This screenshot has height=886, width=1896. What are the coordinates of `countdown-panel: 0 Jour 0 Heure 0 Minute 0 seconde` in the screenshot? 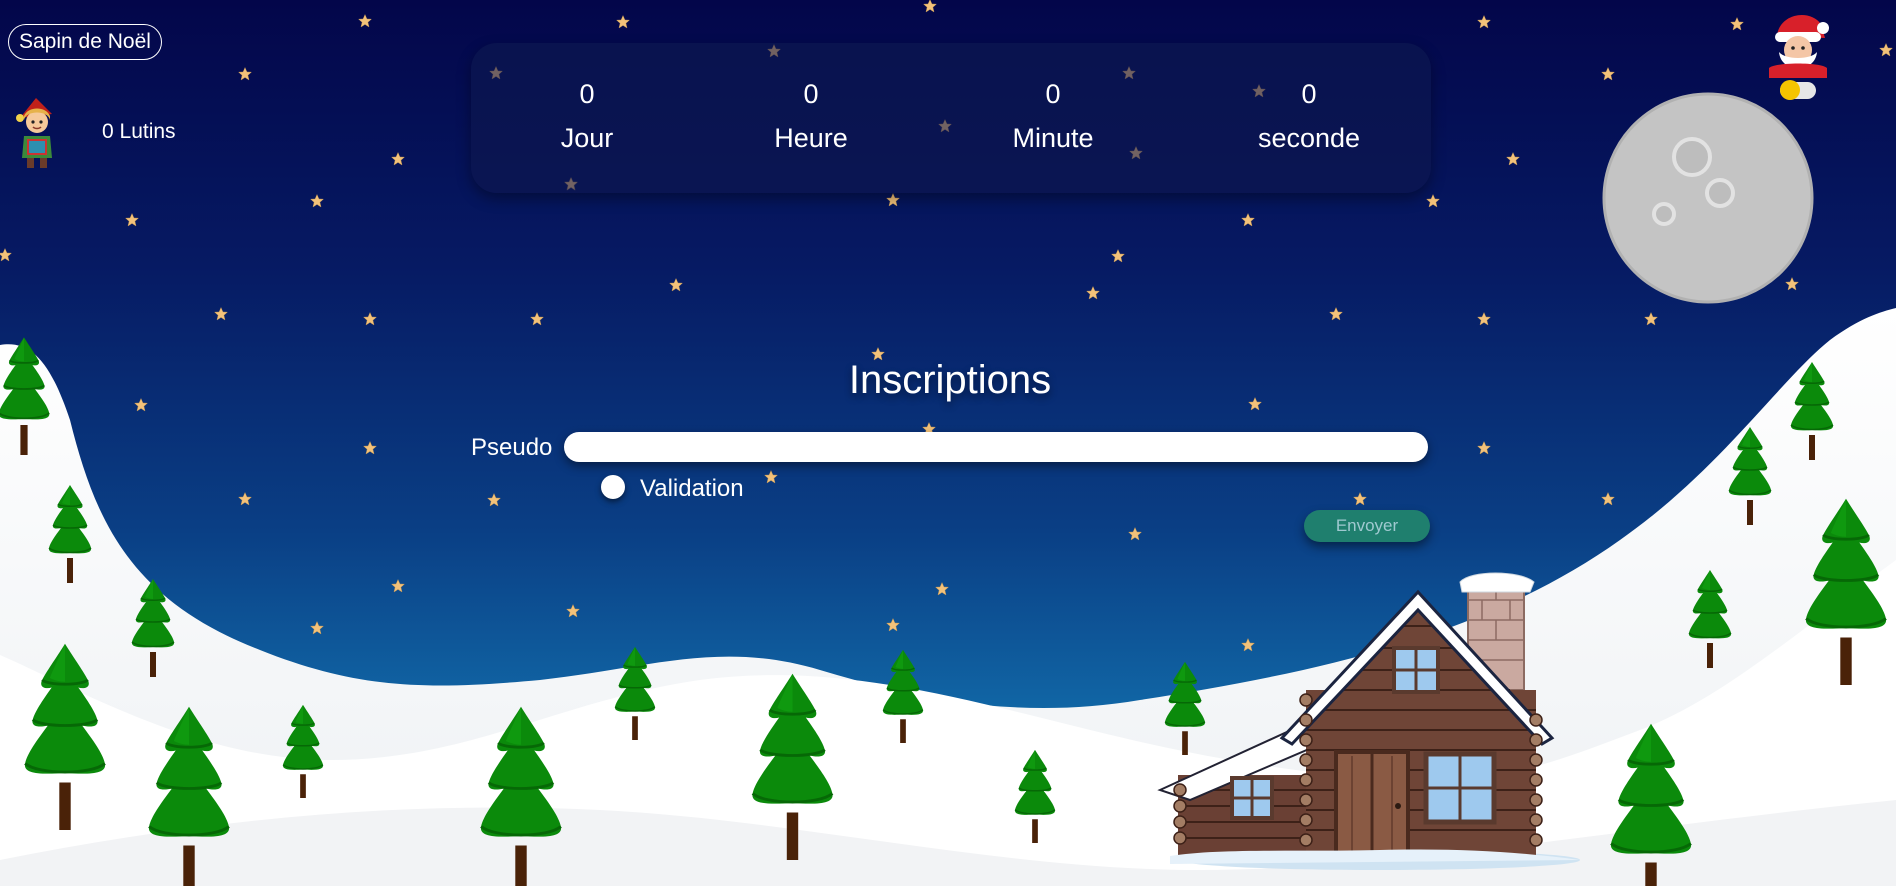 It's located at (951, 118).